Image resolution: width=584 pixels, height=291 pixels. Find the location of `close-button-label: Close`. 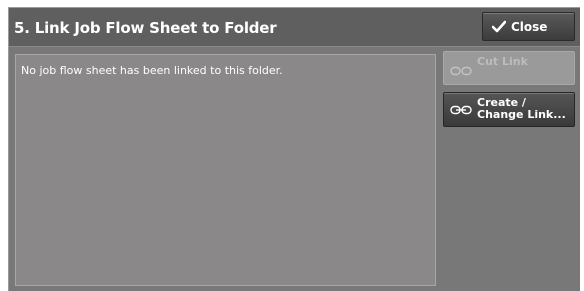

close-button-label: Close is located at coordinates (529, 27).